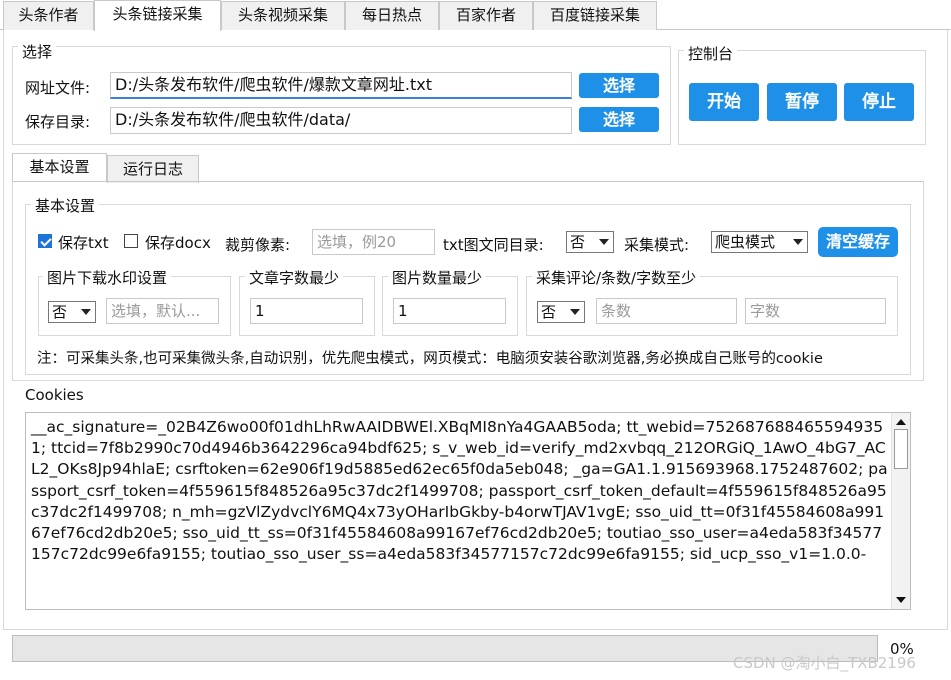 The image size is (951, 680). Describe the element at coordinates (619, 119) in the screenshot. I see `choose-save-dir-button: 选择` at that location.